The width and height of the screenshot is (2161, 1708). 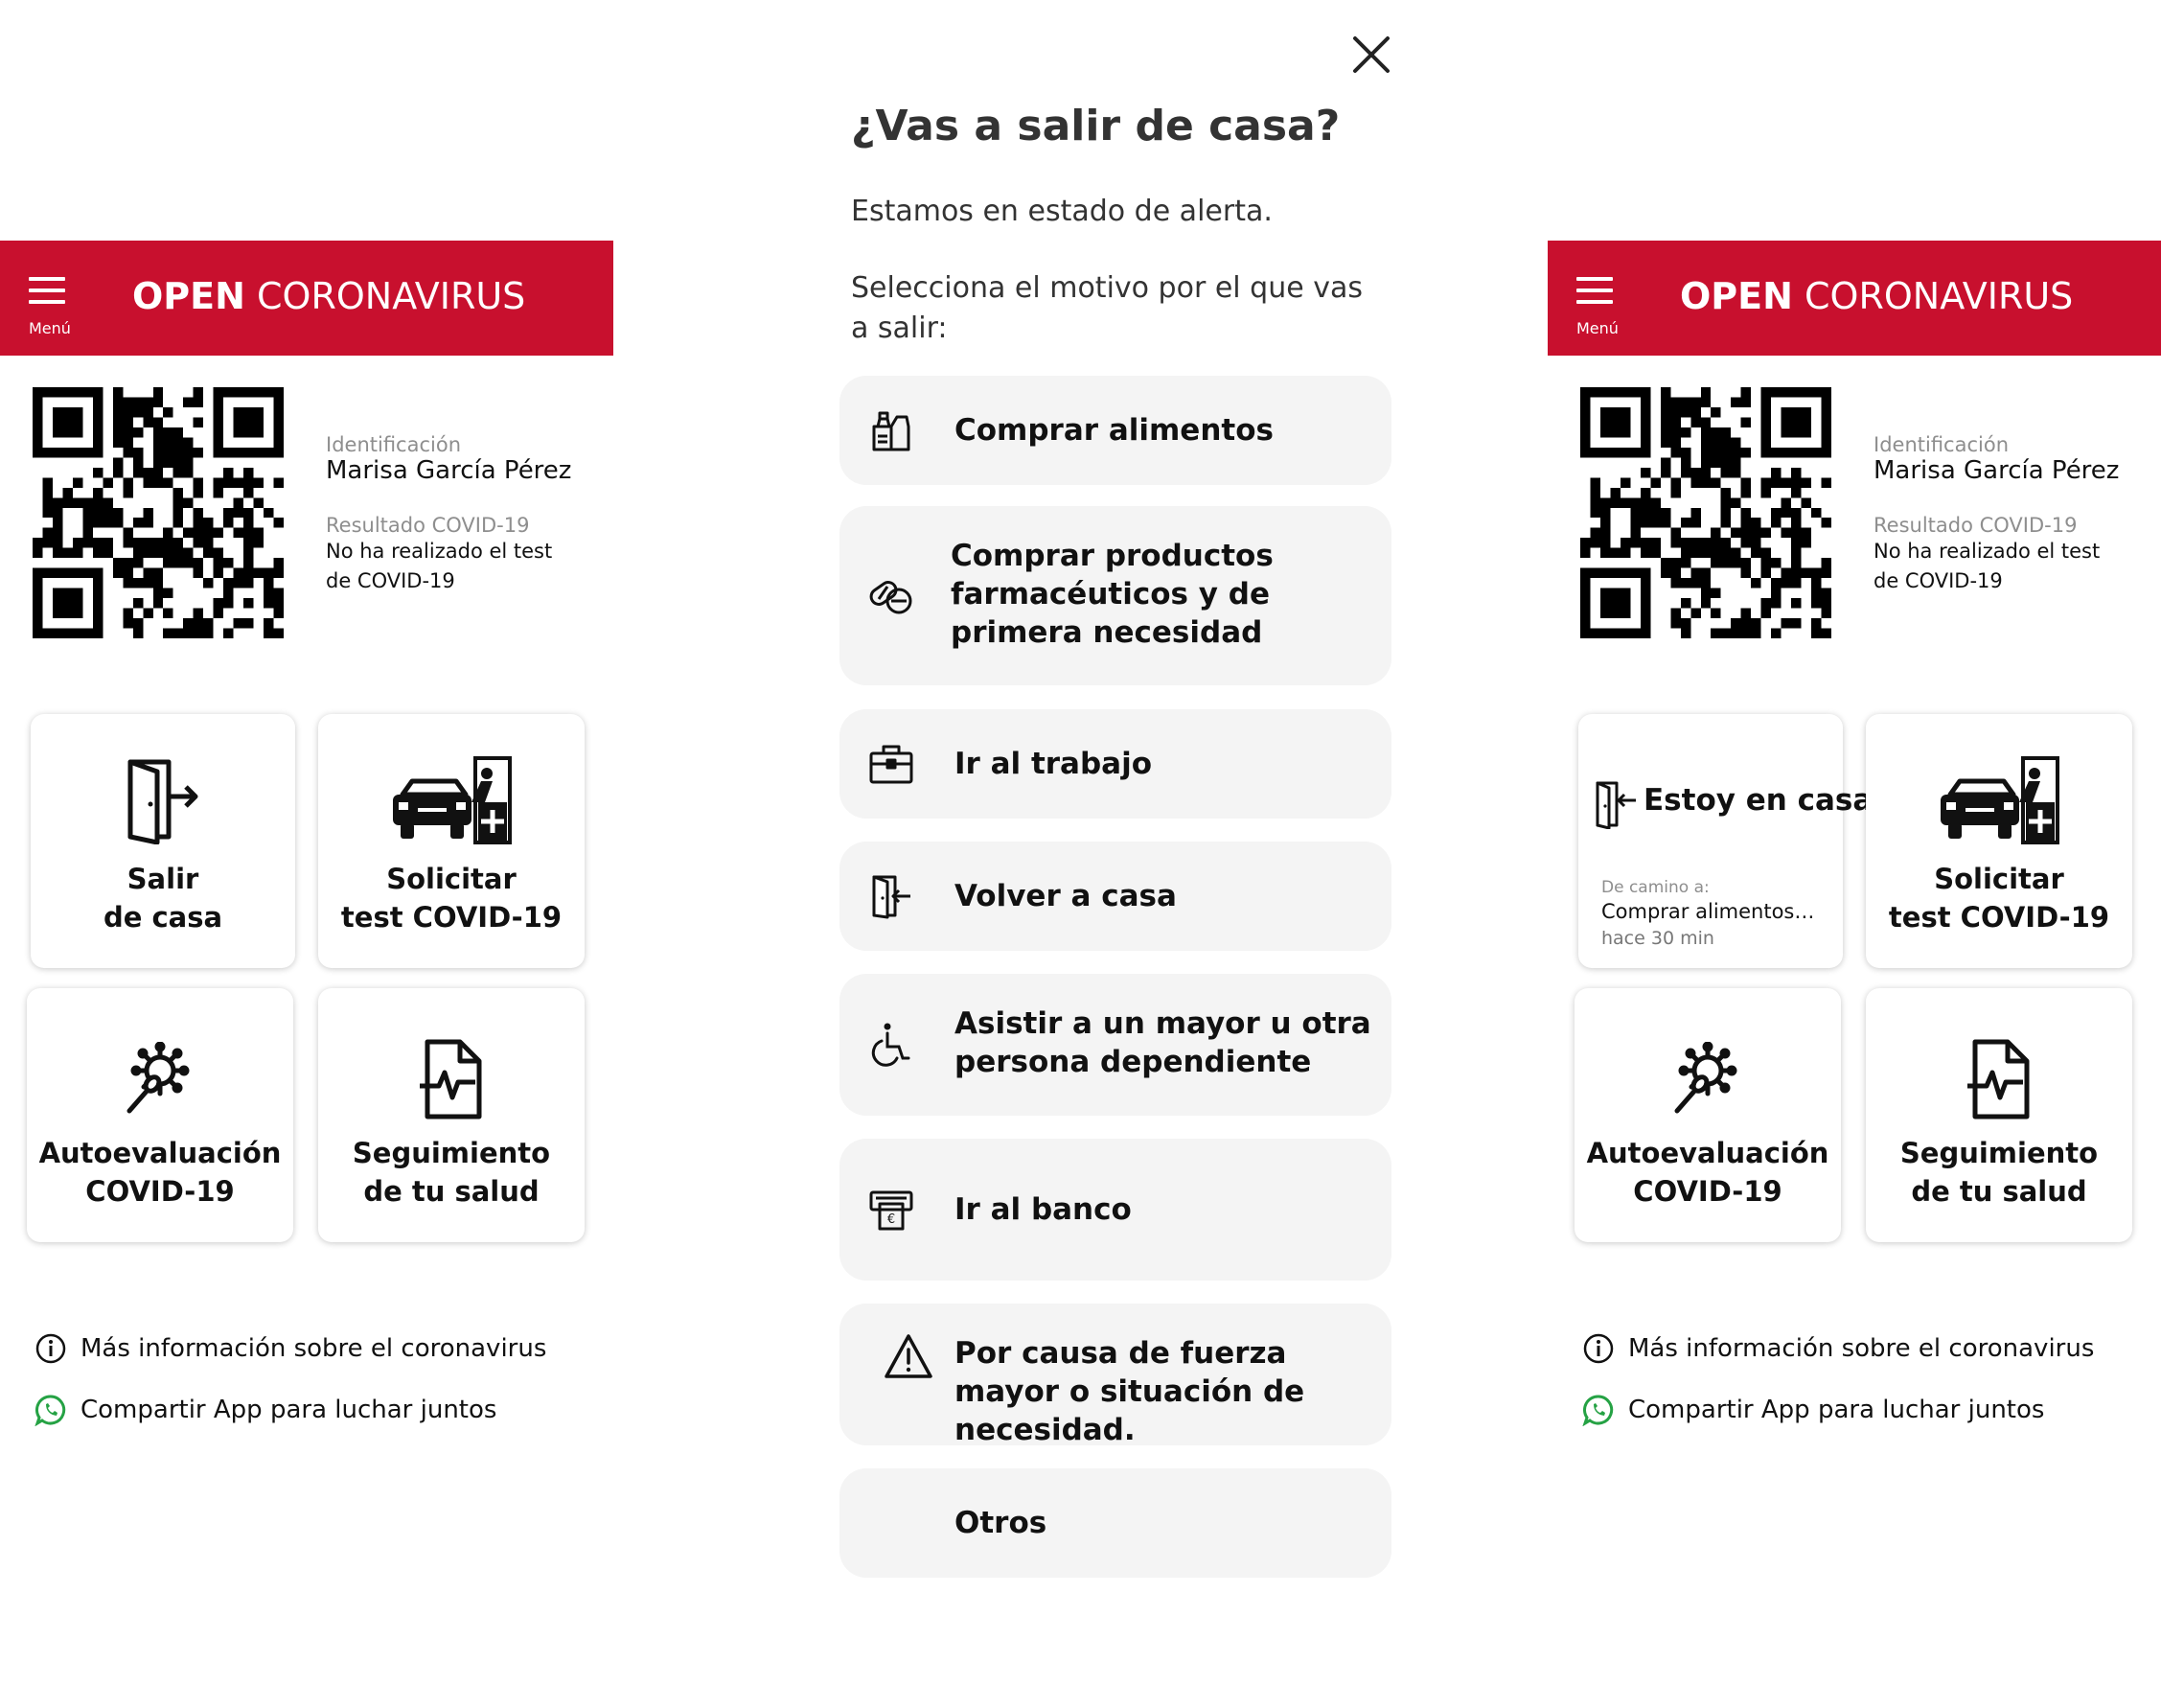 I want to click on option-buy-food-label: Comprar alimentos, so click(x=1114, y=430).